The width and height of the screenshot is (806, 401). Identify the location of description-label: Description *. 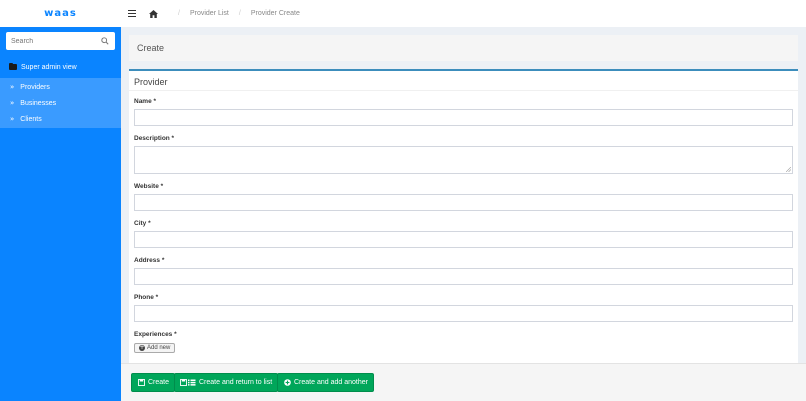
(154, 138).